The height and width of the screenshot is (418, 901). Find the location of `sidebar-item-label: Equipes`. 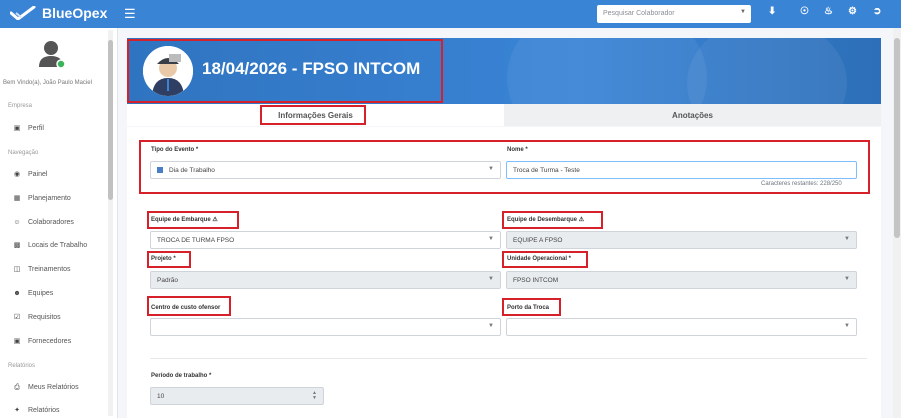

sidebar-item-label: Equipes is located at coordinates (41, 293).